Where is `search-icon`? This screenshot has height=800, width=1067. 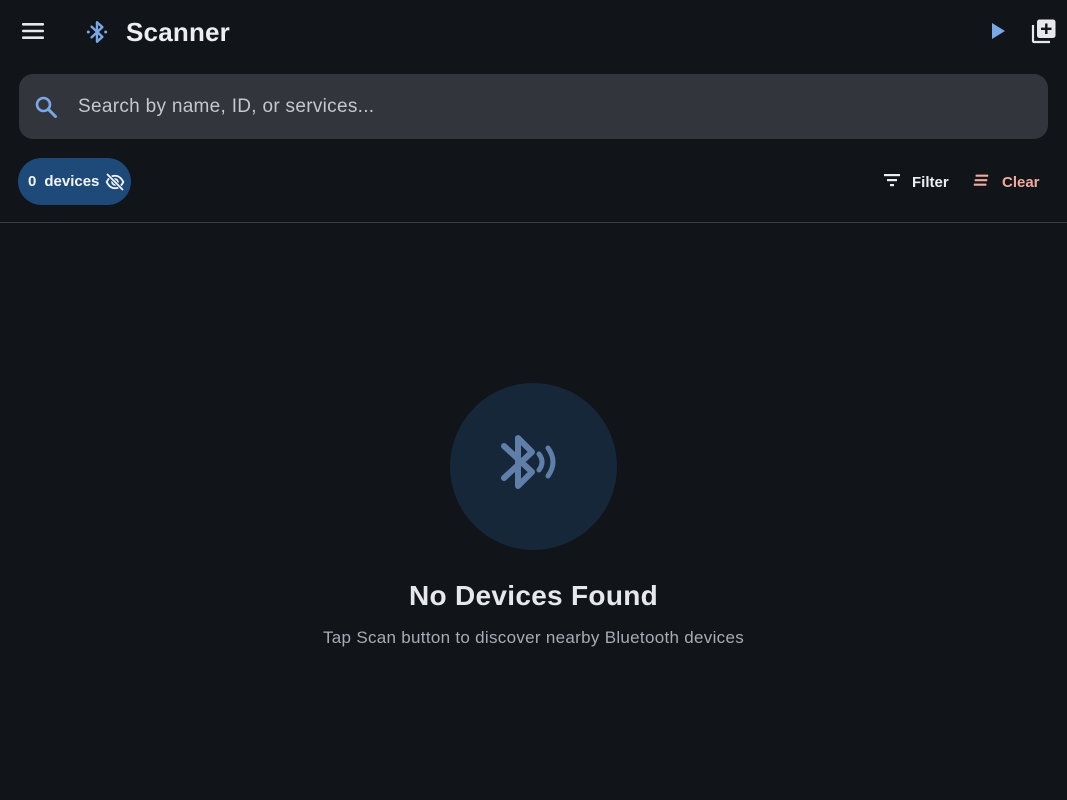 search-icon is located at coordinates (46, 107).